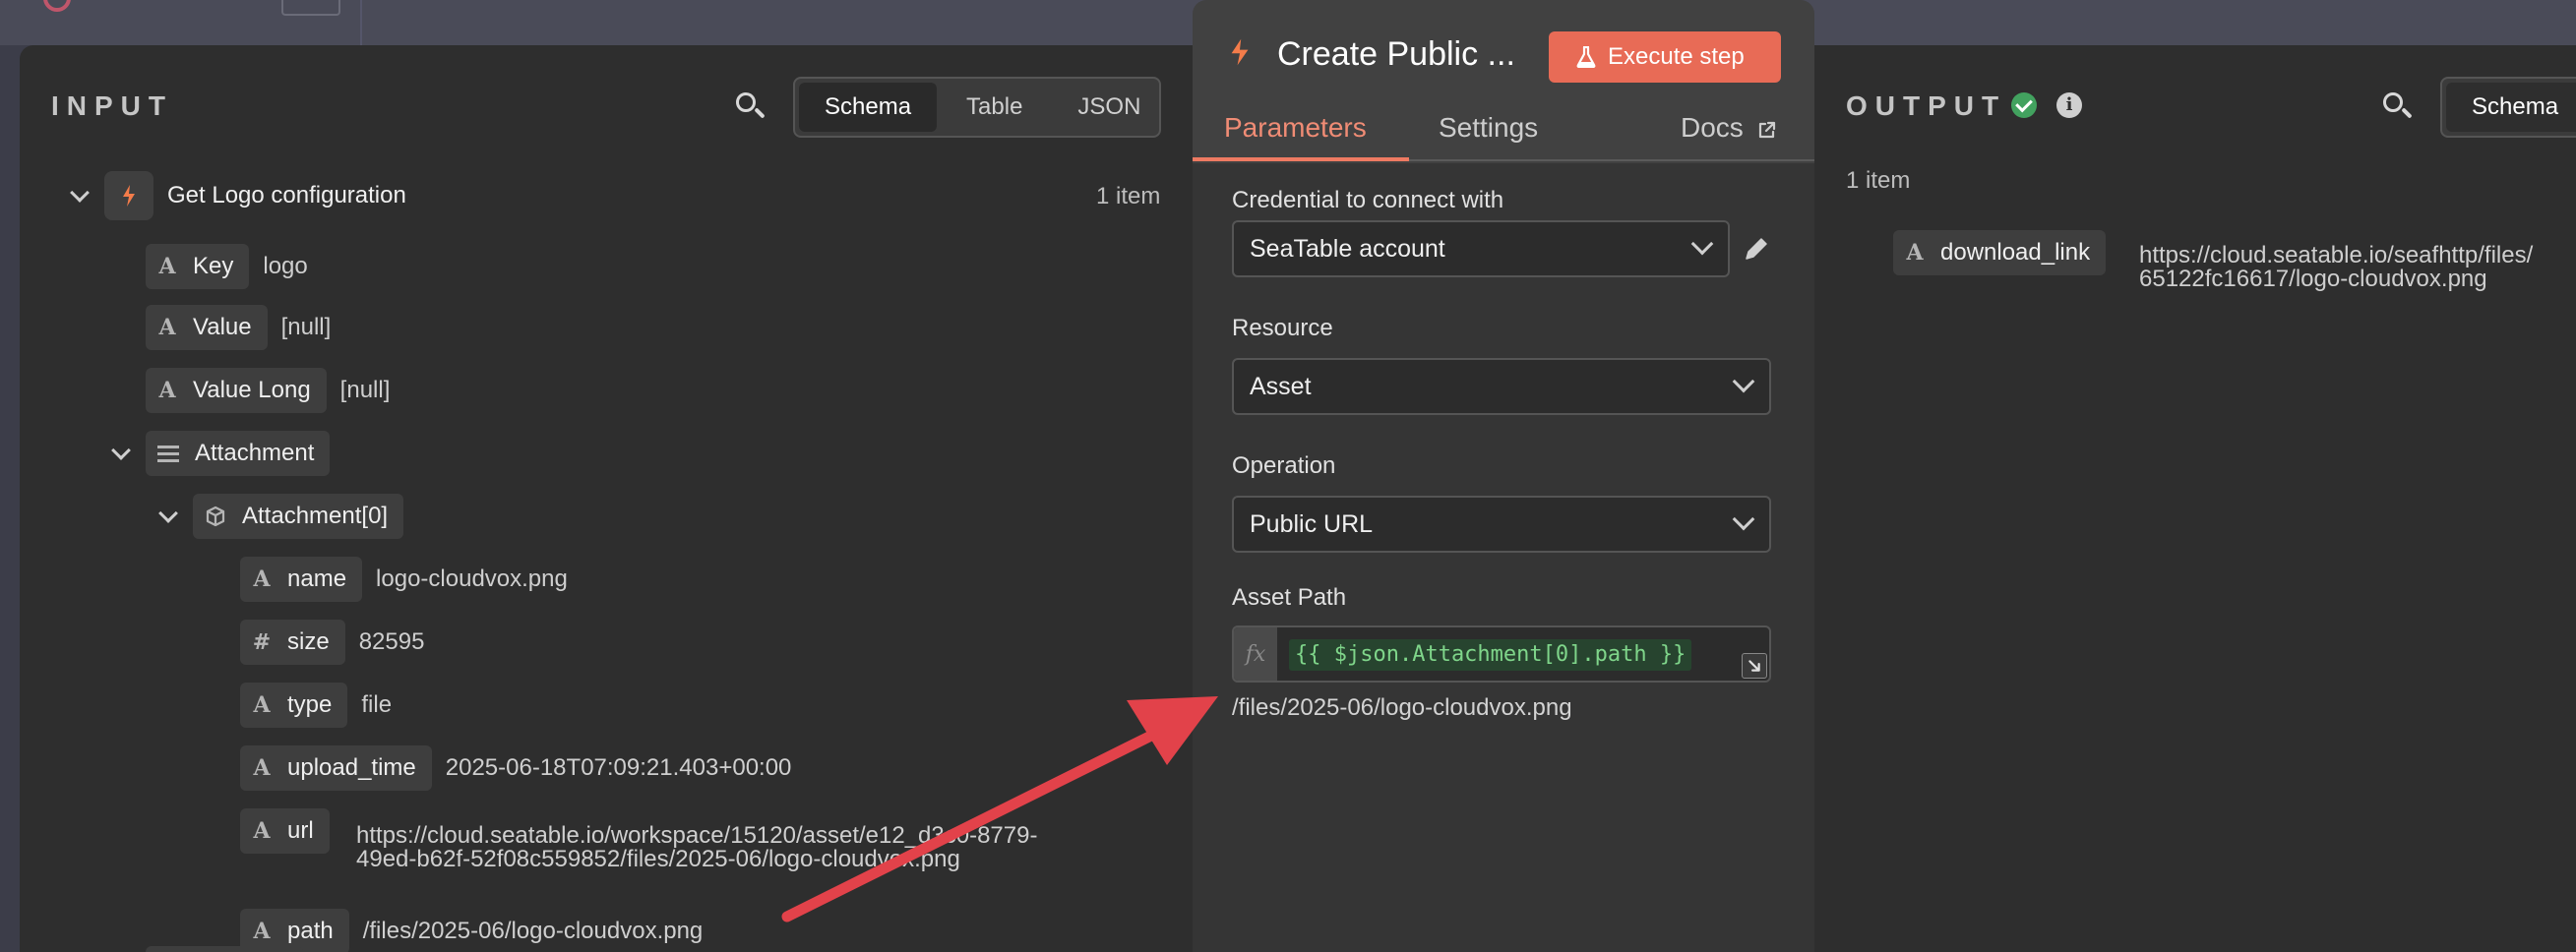  I want to click on tree-node-row: Get Logo configuration, so click(238, 195).